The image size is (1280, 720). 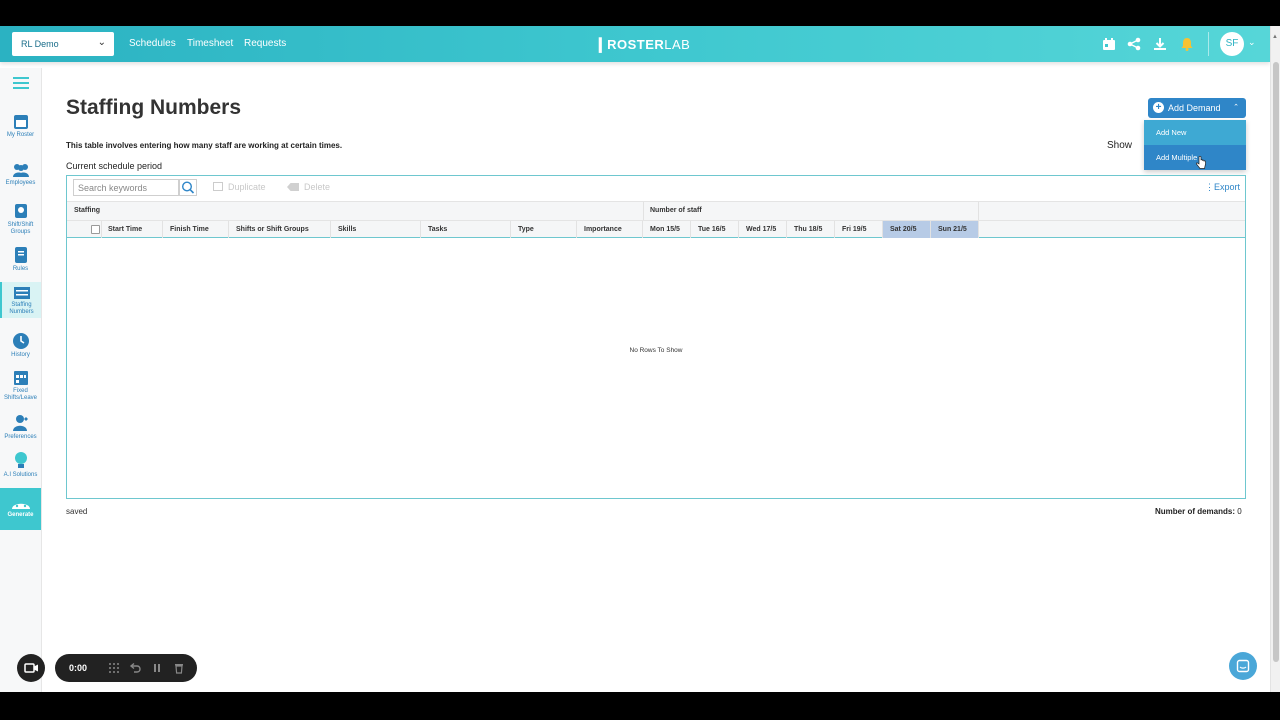 I want to click on sidebar-item-rules: Rules, so click(x=20, y=259).